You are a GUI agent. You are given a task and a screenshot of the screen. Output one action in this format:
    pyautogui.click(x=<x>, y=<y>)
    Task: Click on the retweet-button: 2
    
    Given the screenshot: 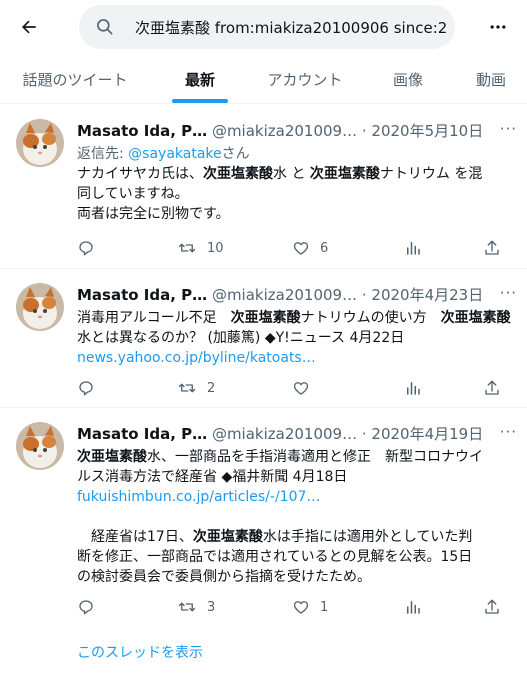 What is the action you would take?
    pyautogui.click(x=196, y=388)
    